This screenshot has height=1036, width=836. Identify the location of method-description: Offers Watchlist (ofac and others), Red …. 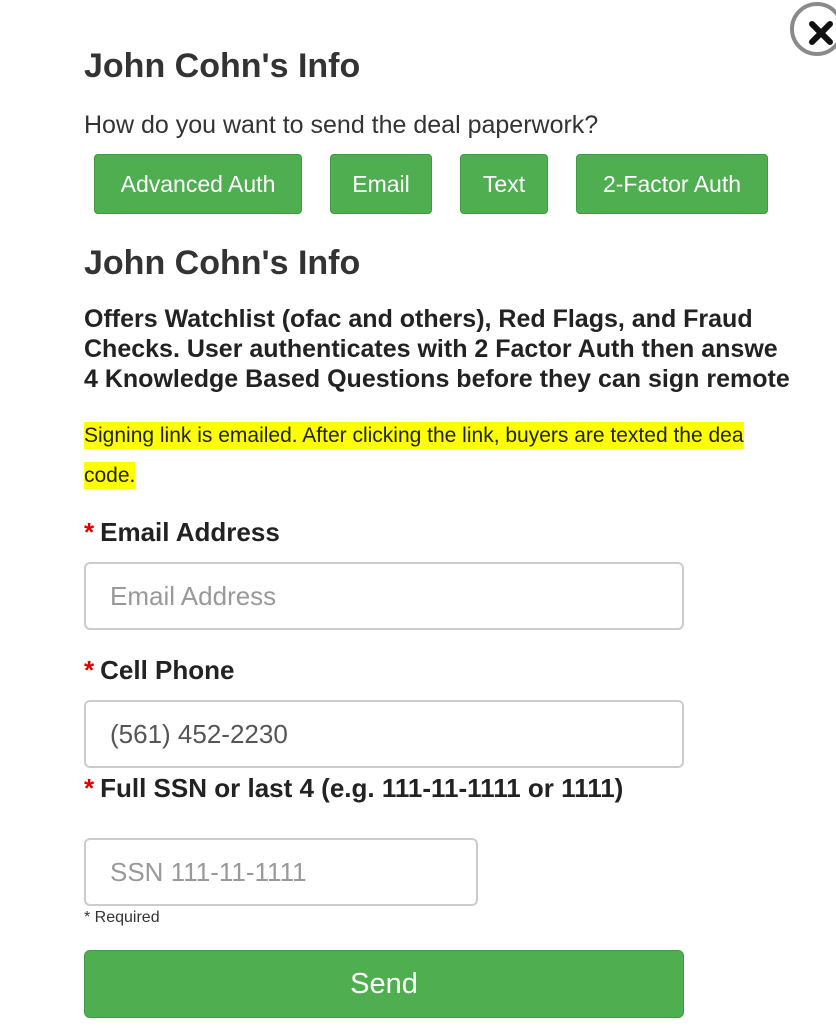
(460, 349).